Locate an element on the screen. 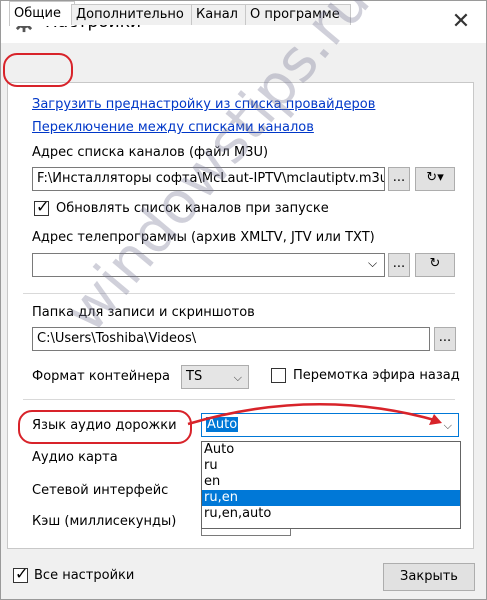 The height and width of the screenshot is (600, 487). update-on-start-checkbox: ✓ is located at coordinates (42, 206).